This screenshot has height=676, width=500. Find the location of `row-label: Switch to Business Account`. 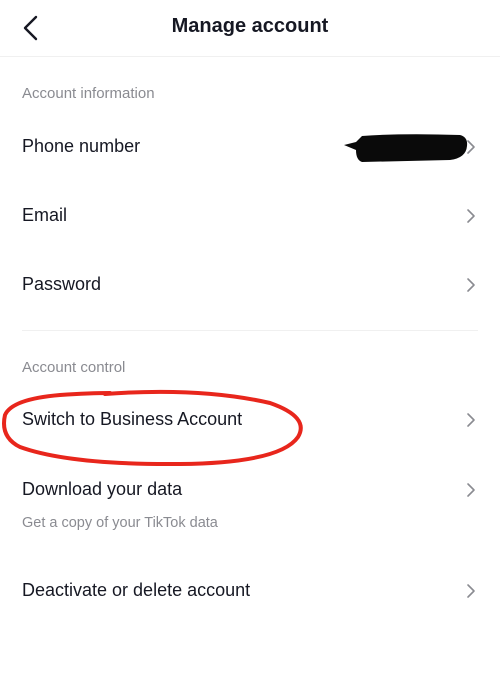

row-label: Switch to Business Account is located at coordinates (132, 419).